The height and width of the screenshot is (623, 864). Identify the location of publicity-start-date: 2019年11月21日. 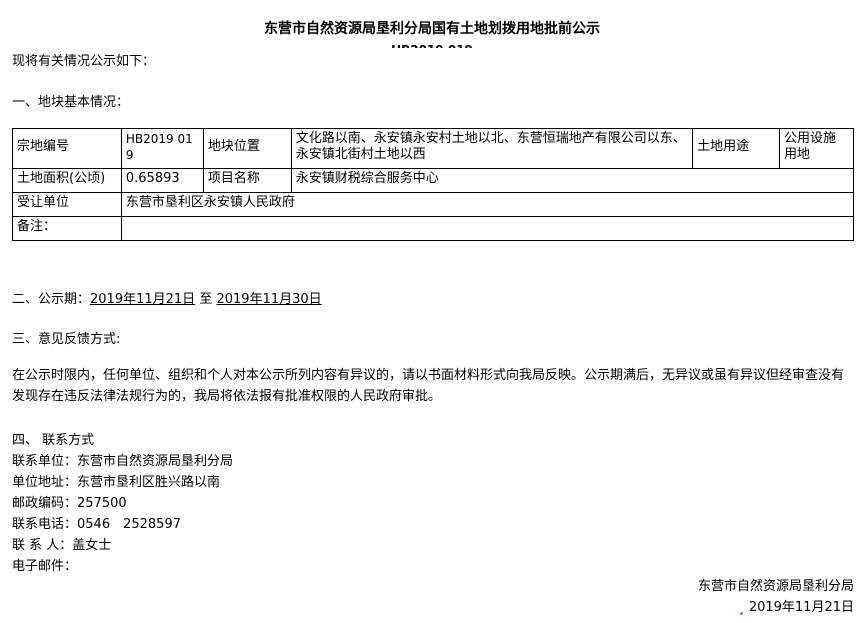
(143, 299).